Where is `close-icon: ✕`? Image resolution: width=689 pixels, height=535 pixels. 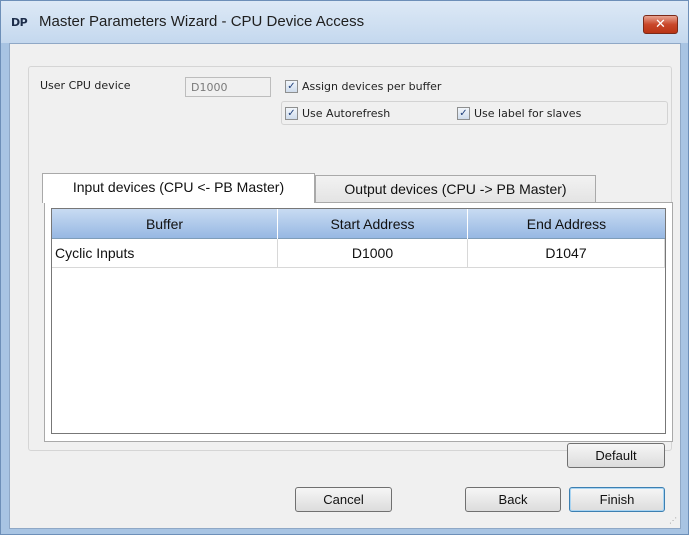
close-icon: ✕ is located at coordinates (660, 24).